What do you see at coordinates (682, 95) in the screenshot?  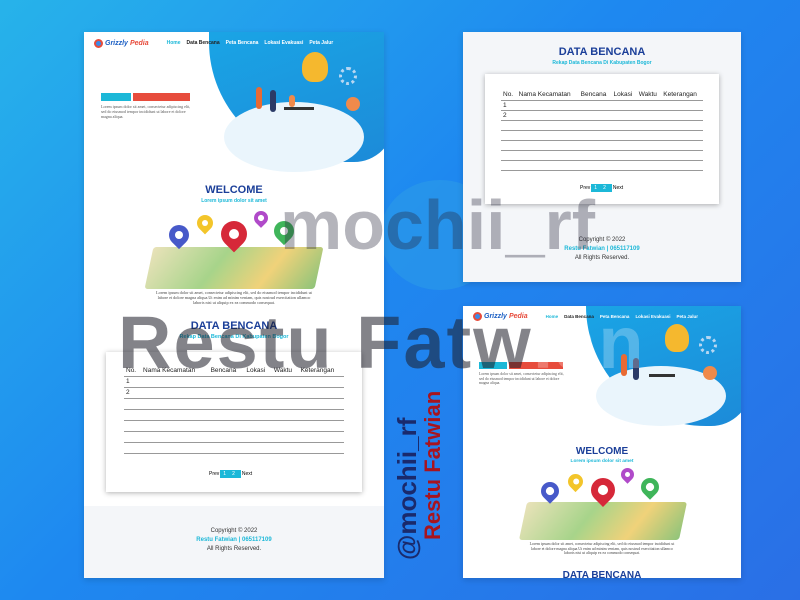 I see `table-header-cell: Keterangan` at bounding box center [682, 95].